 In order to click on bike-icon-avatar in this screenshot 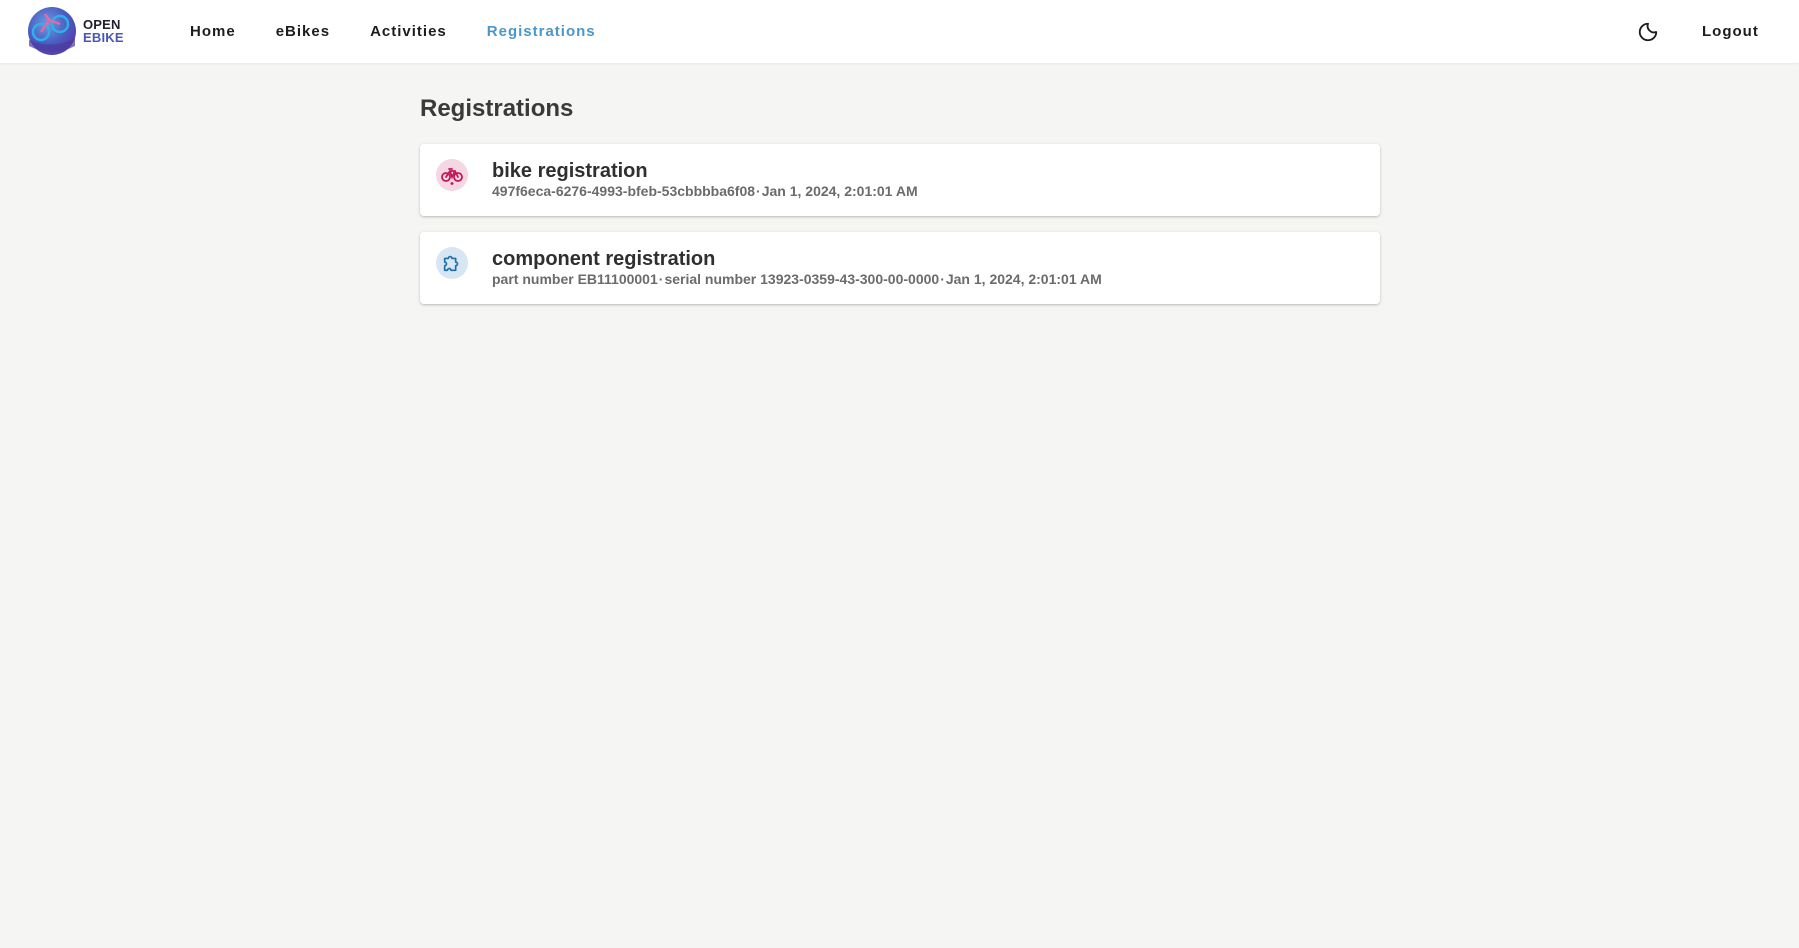, I will do `click(452, 175)`.